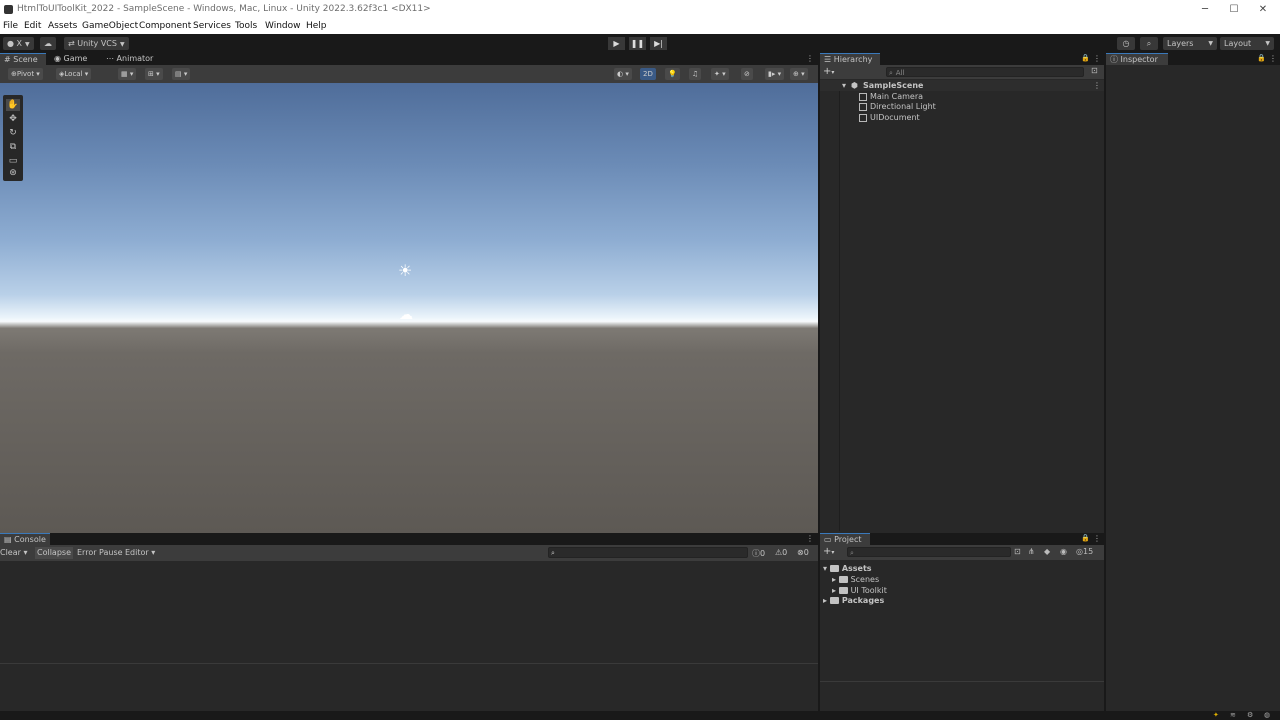 This screenshot has height=720, width=1280. I want to click on menu-gameobject: GameObject, so click(110, 26).